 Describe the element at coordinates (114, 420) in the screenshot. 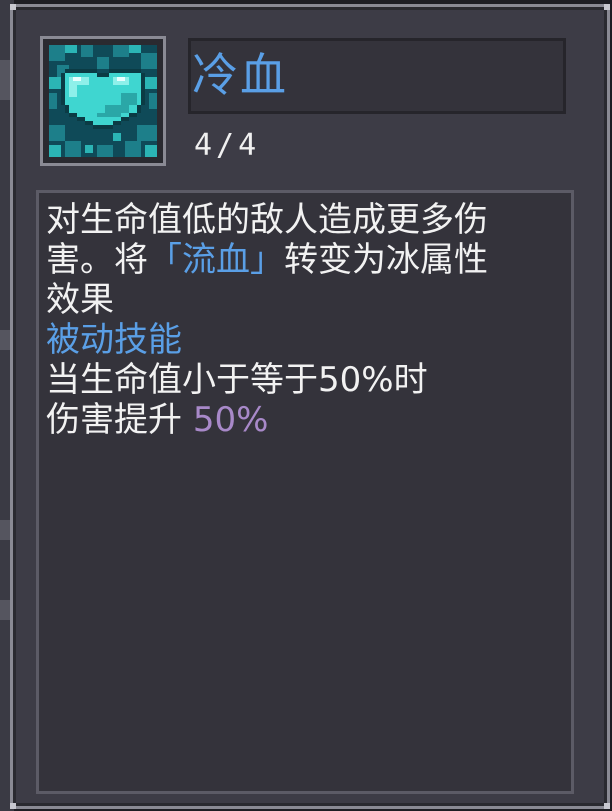

I see `bonus-label: 伤害提升` at that location.